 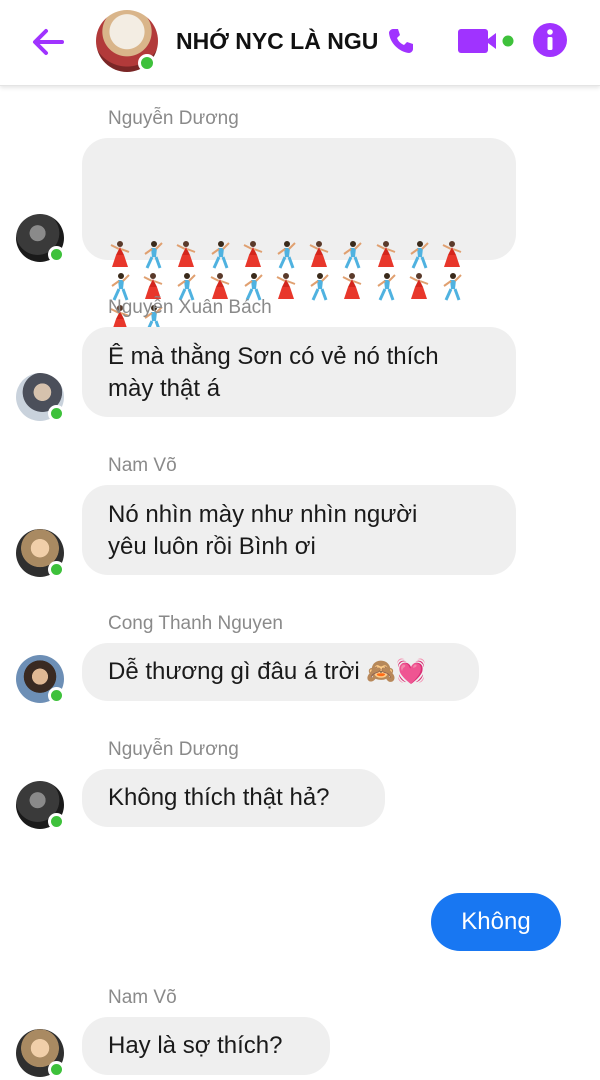 I want to click on message-text: Hay là sợ thích?, so click(x=195, y=1045).